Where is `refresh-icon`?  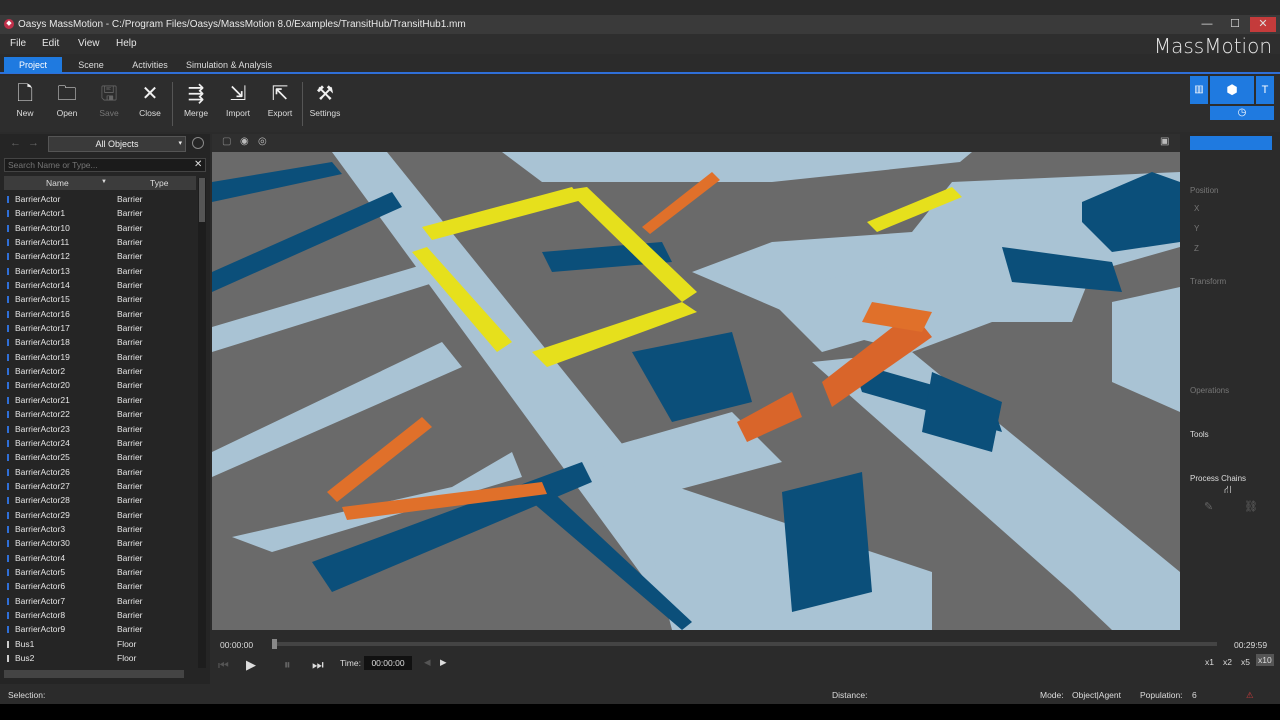
refresh-icon is located at coordinates (198, 143).